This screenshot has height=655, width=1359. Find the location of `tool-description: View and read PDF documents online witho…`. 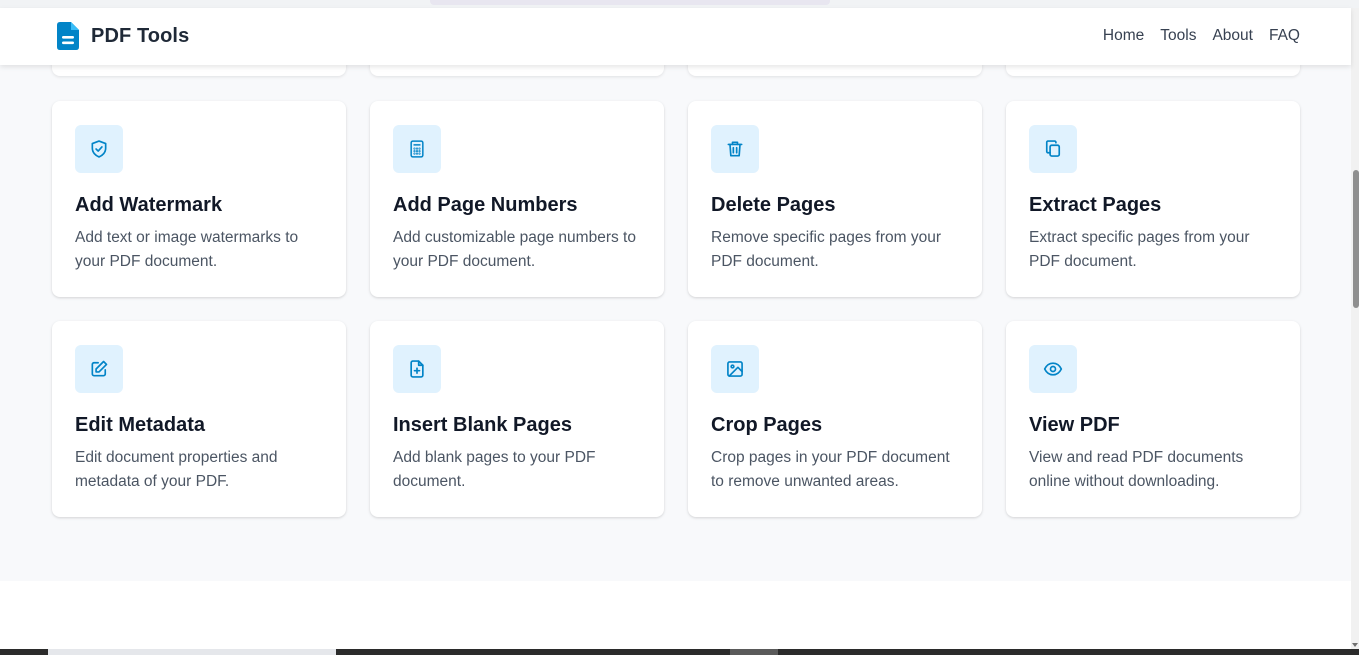

tool-description: View and read PDF documents online witho… is located at coordinates (1136, 469).